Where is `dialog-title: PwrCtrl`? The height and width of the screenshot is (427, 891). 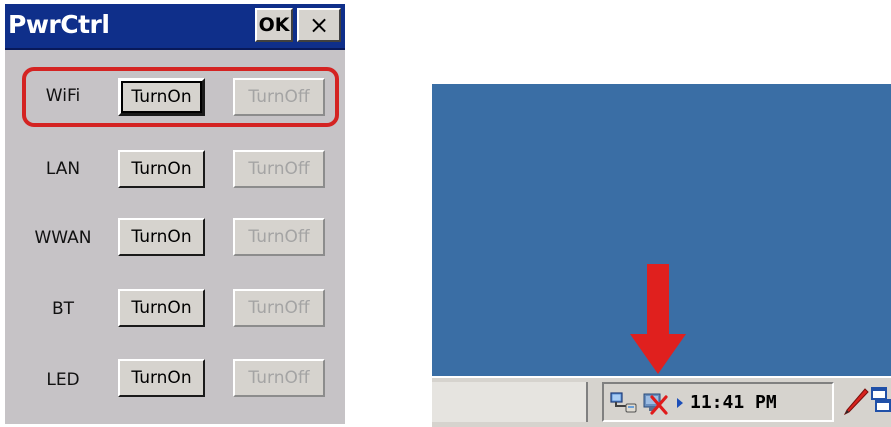 dialog-title: PwrCtrl is located at coordinates (59, 24).